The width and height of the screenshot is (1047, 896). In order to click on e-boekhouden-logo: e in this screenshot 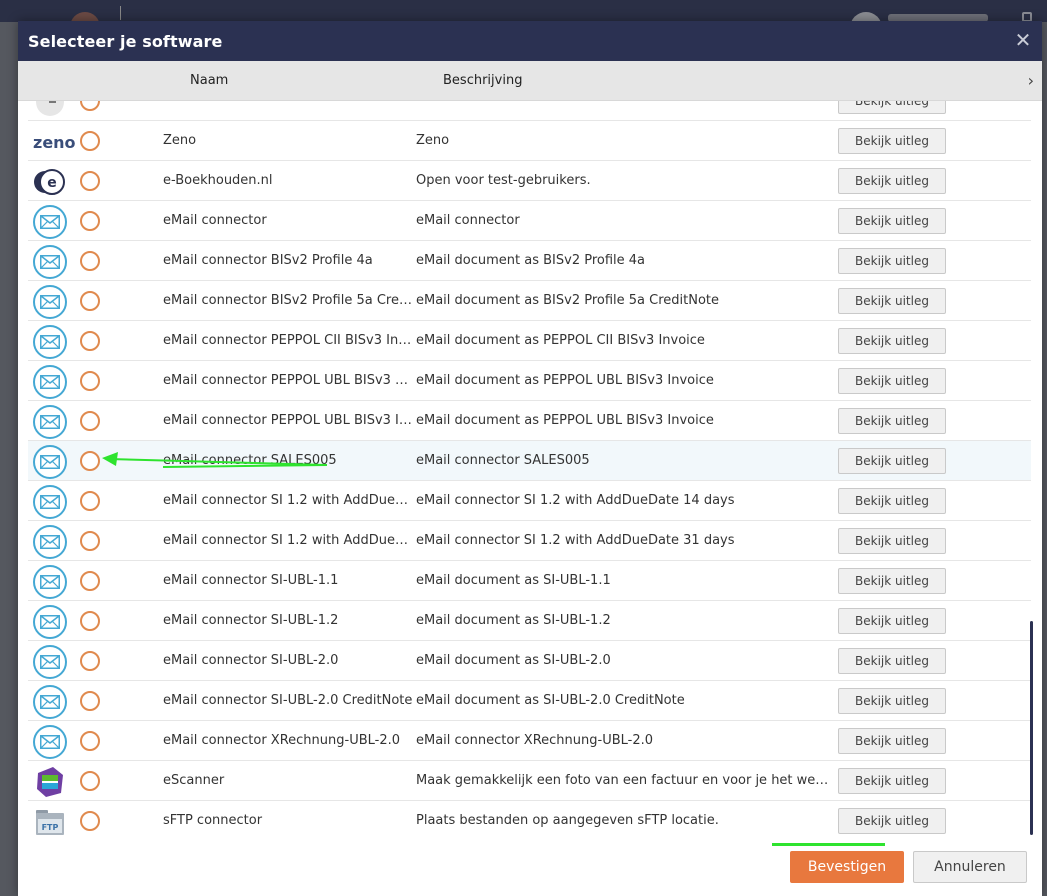, I will do `click(50, 182)`.